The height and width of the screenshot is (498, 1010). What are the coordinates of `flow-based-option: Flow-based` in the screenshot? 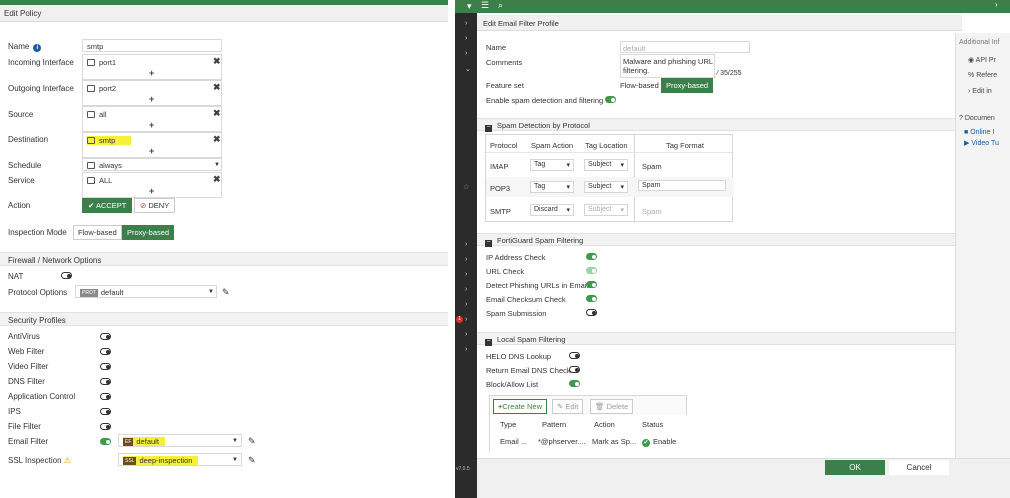 It's located at (97, 232).